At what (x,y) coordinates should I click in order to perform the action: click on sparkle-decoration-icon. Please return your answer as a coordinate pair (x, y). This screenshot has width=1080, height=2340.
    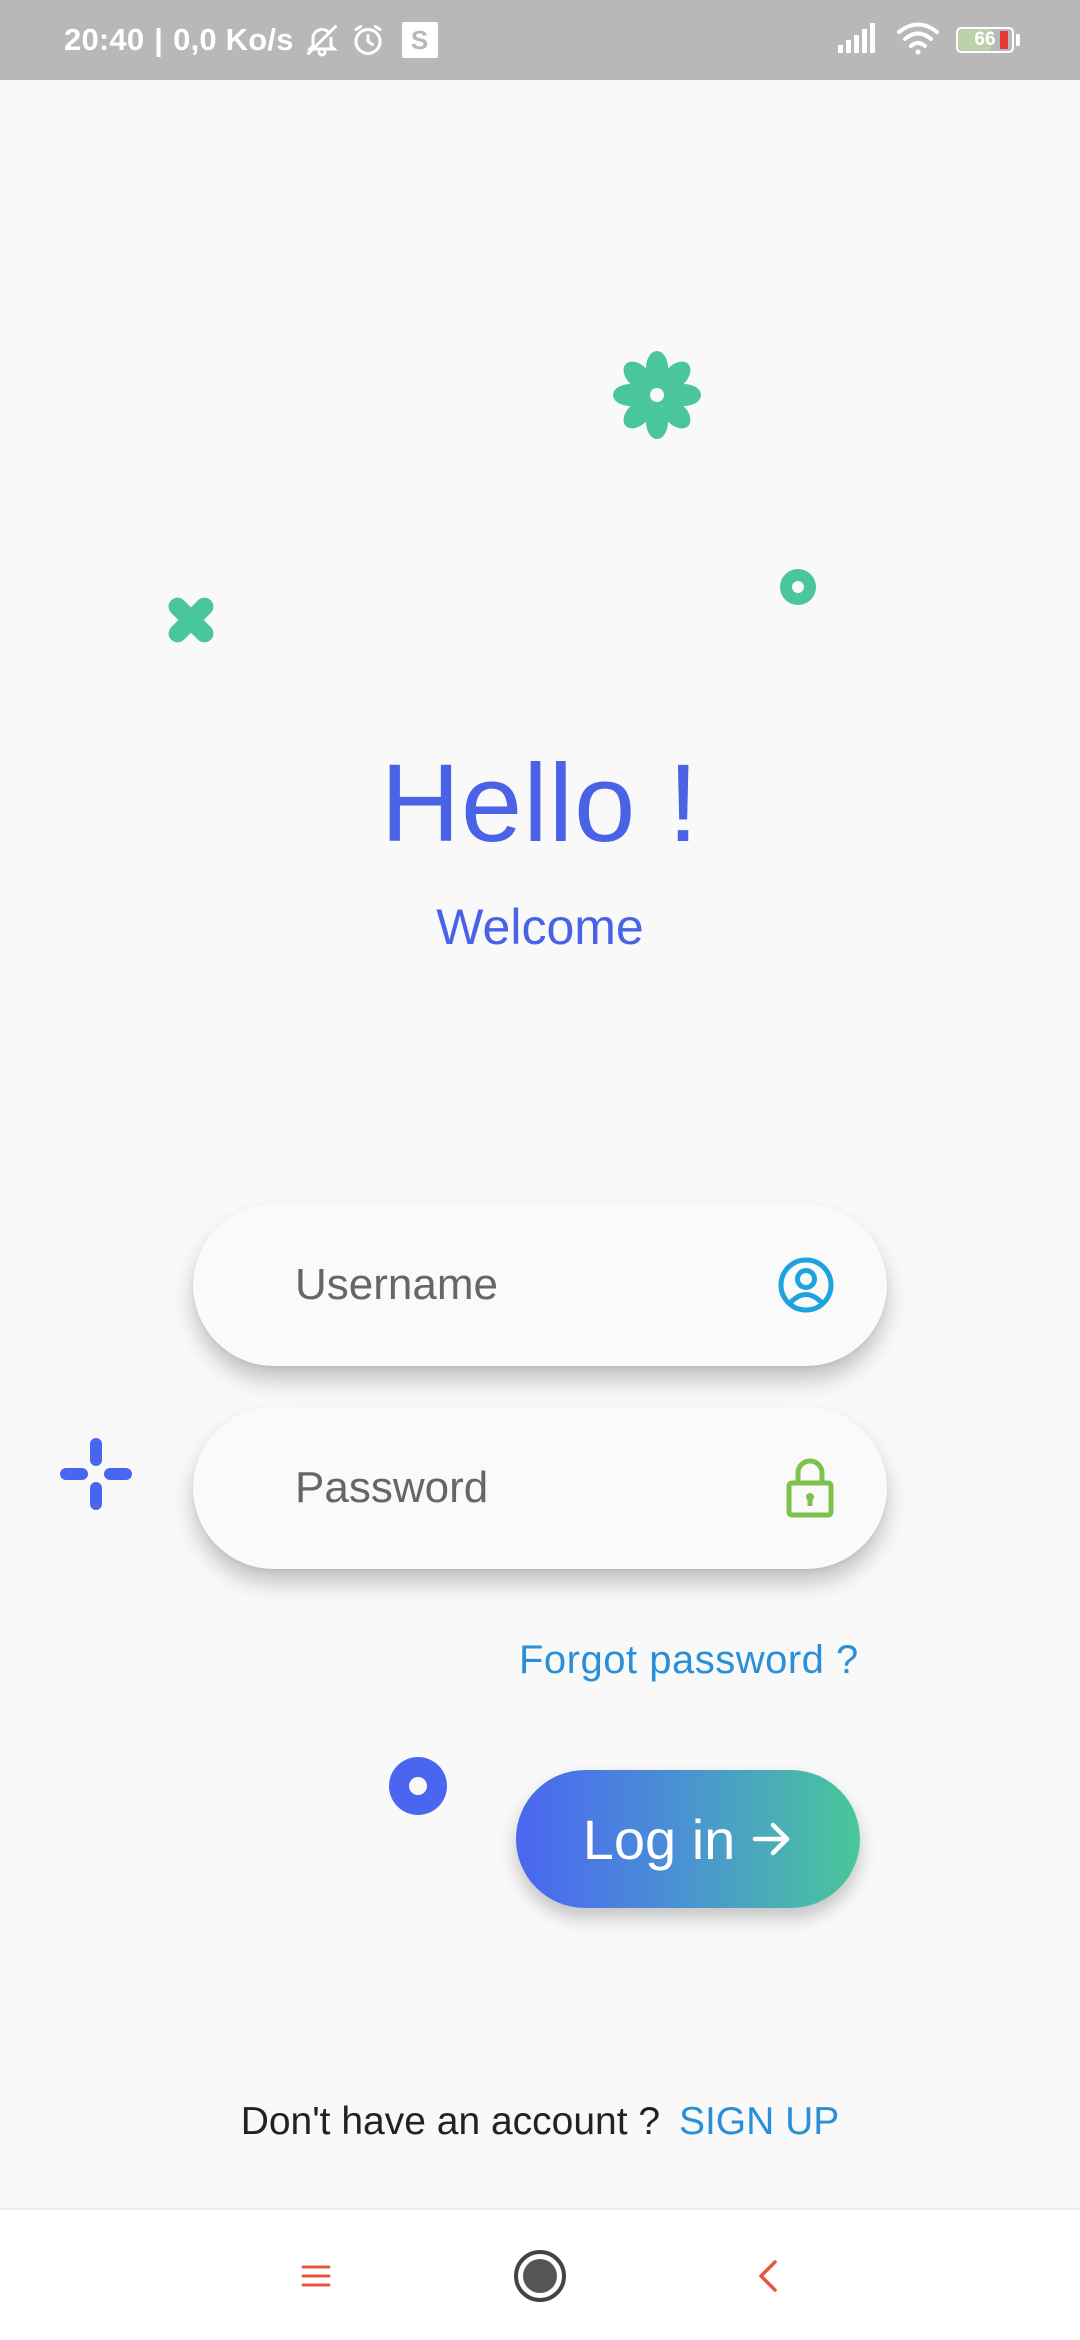
    Looking at the image, I should click on (96, 1476).